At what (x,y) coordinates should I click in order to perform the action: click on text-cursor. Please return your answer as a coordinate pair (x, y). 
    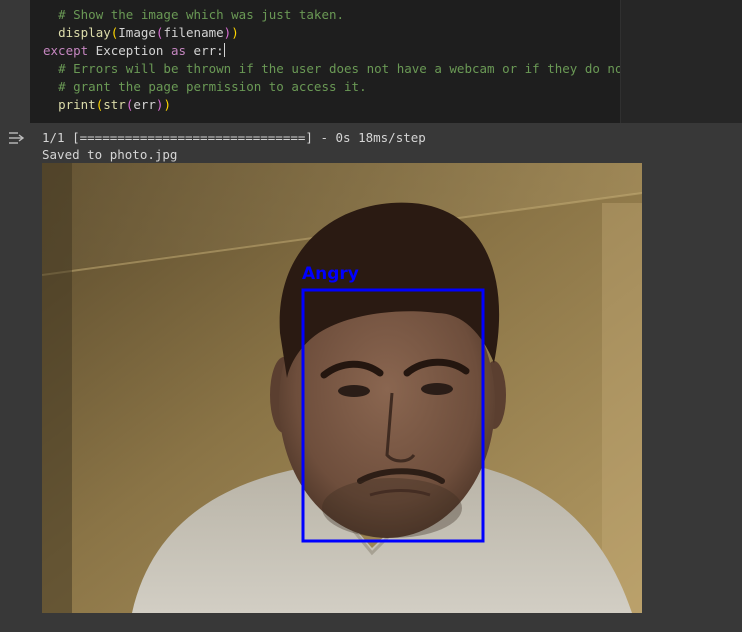
    Looking at the image, I should click on (224, 50).